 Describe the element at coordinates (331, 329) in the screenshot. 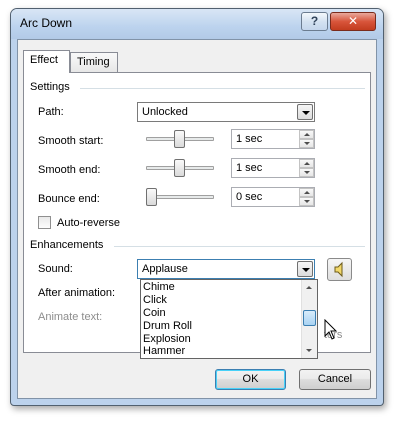

I see `mouse-cursor-icon` at that location.